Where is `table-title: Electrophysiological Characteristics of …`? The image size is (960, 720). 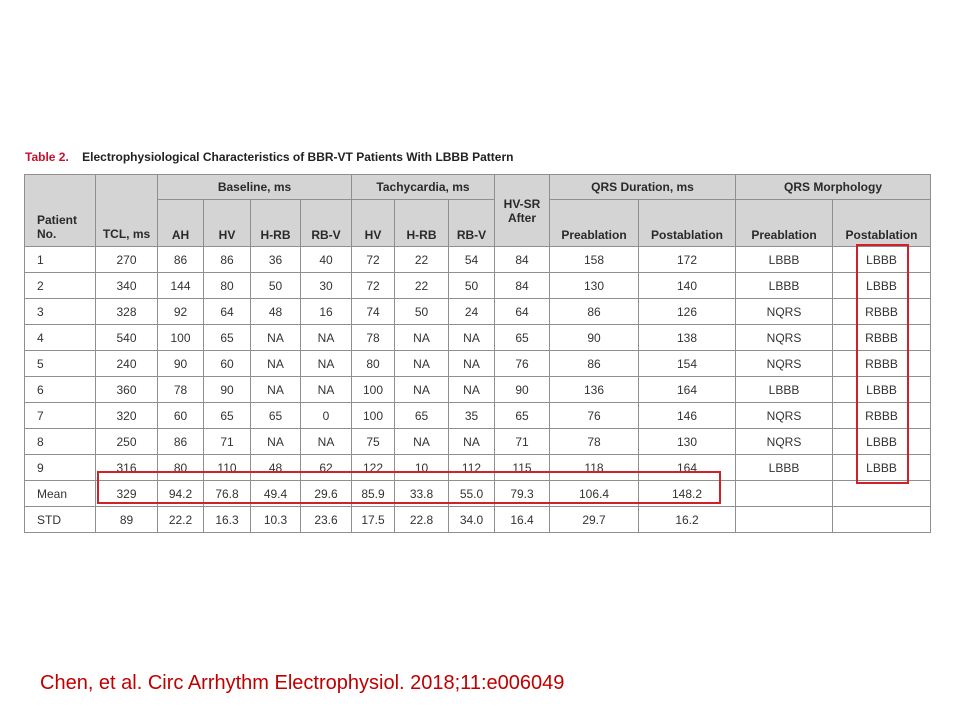
table-title: Electrophysiological Characteristics of … is located at coordinates (298, 157).